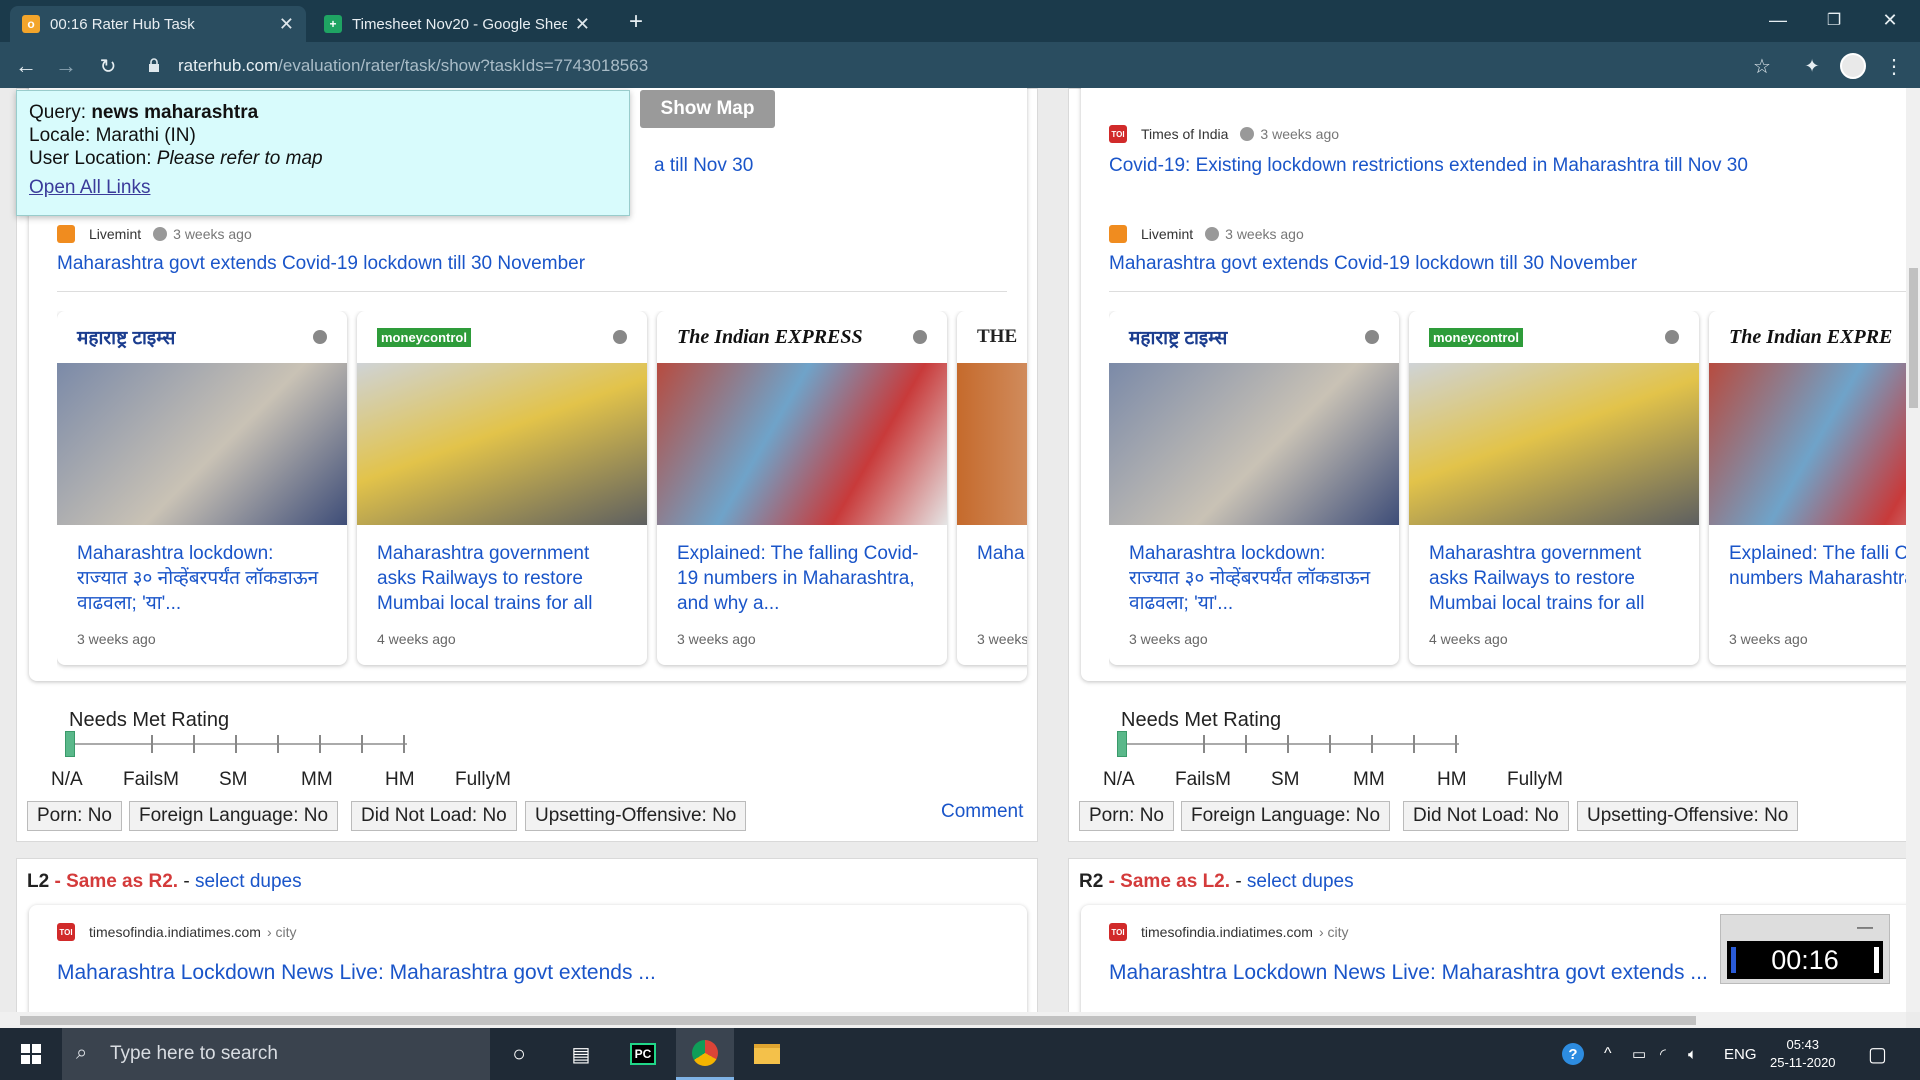 This screenshot has height=1080, width=1920. Describe the element at coordinates (643, 1054) in the screenshot. I see `pycharm-app-icon: PC` at that location.